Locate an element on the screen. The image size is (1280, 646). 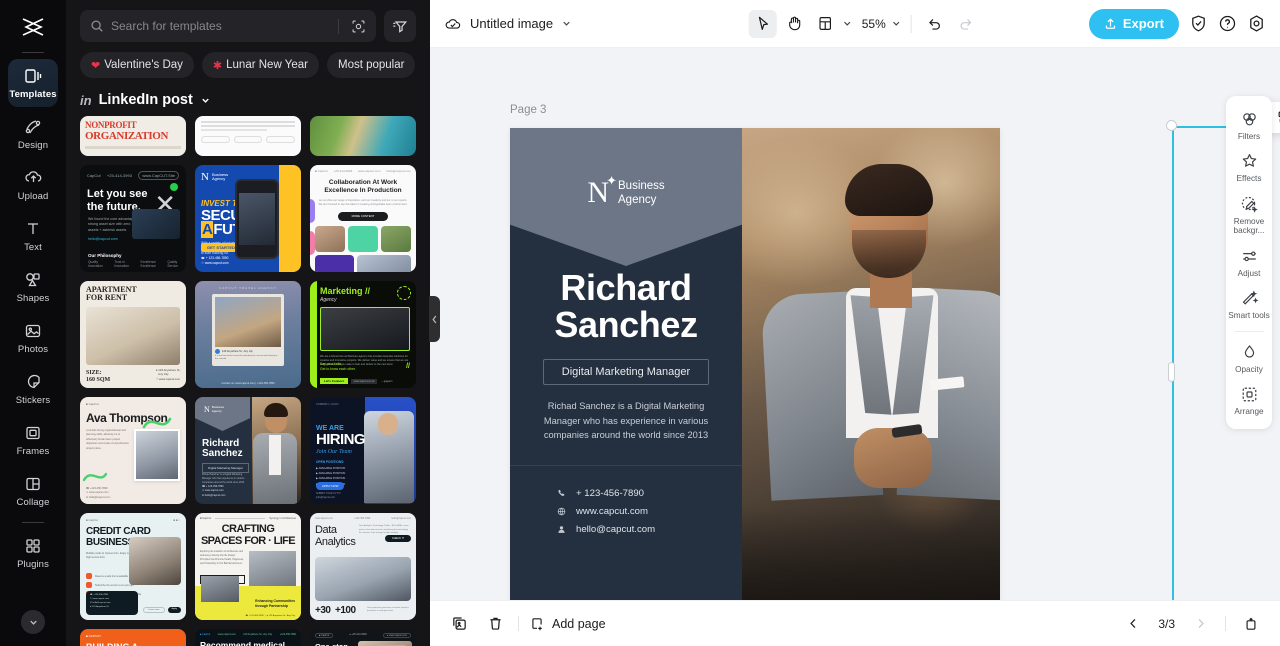
delete-page-button is located at coordinates (495, 624).